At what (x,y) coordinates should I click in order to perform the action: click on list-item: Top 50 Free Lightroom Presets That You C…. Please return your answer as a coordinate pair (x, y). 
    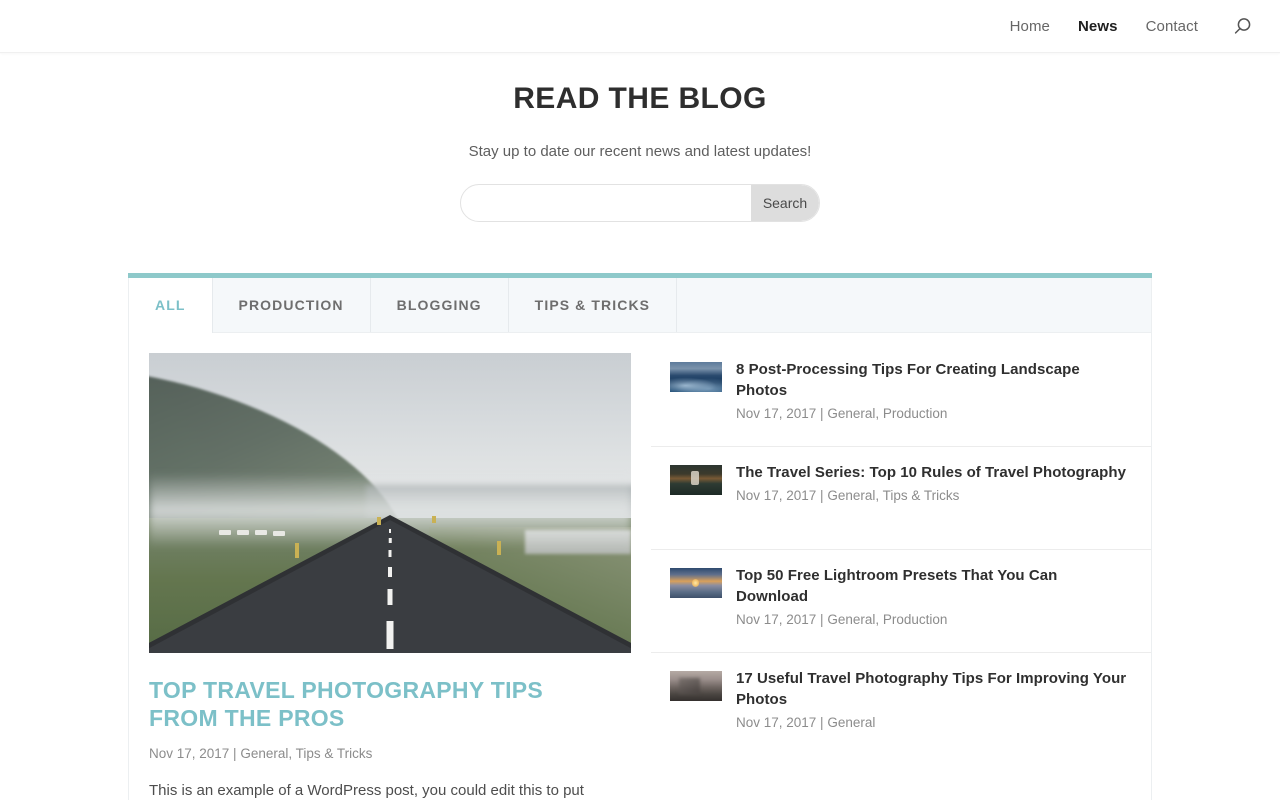
    Looking at the image, I should click on (901, 601).